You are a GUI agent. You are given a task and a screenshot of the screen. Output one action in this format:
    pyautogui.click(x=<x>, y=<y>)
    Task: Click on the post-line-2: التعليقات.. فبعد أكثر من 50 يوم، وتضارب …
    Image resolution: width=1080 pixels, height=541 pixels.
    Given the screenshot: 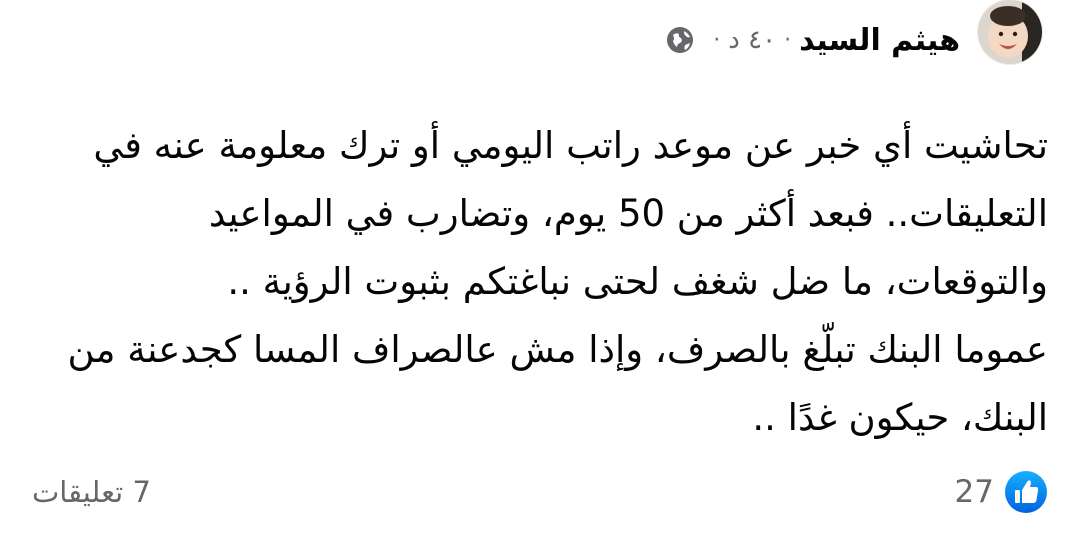 What is the action you would take?
    pyautogui.click(x=628, y=213)
    